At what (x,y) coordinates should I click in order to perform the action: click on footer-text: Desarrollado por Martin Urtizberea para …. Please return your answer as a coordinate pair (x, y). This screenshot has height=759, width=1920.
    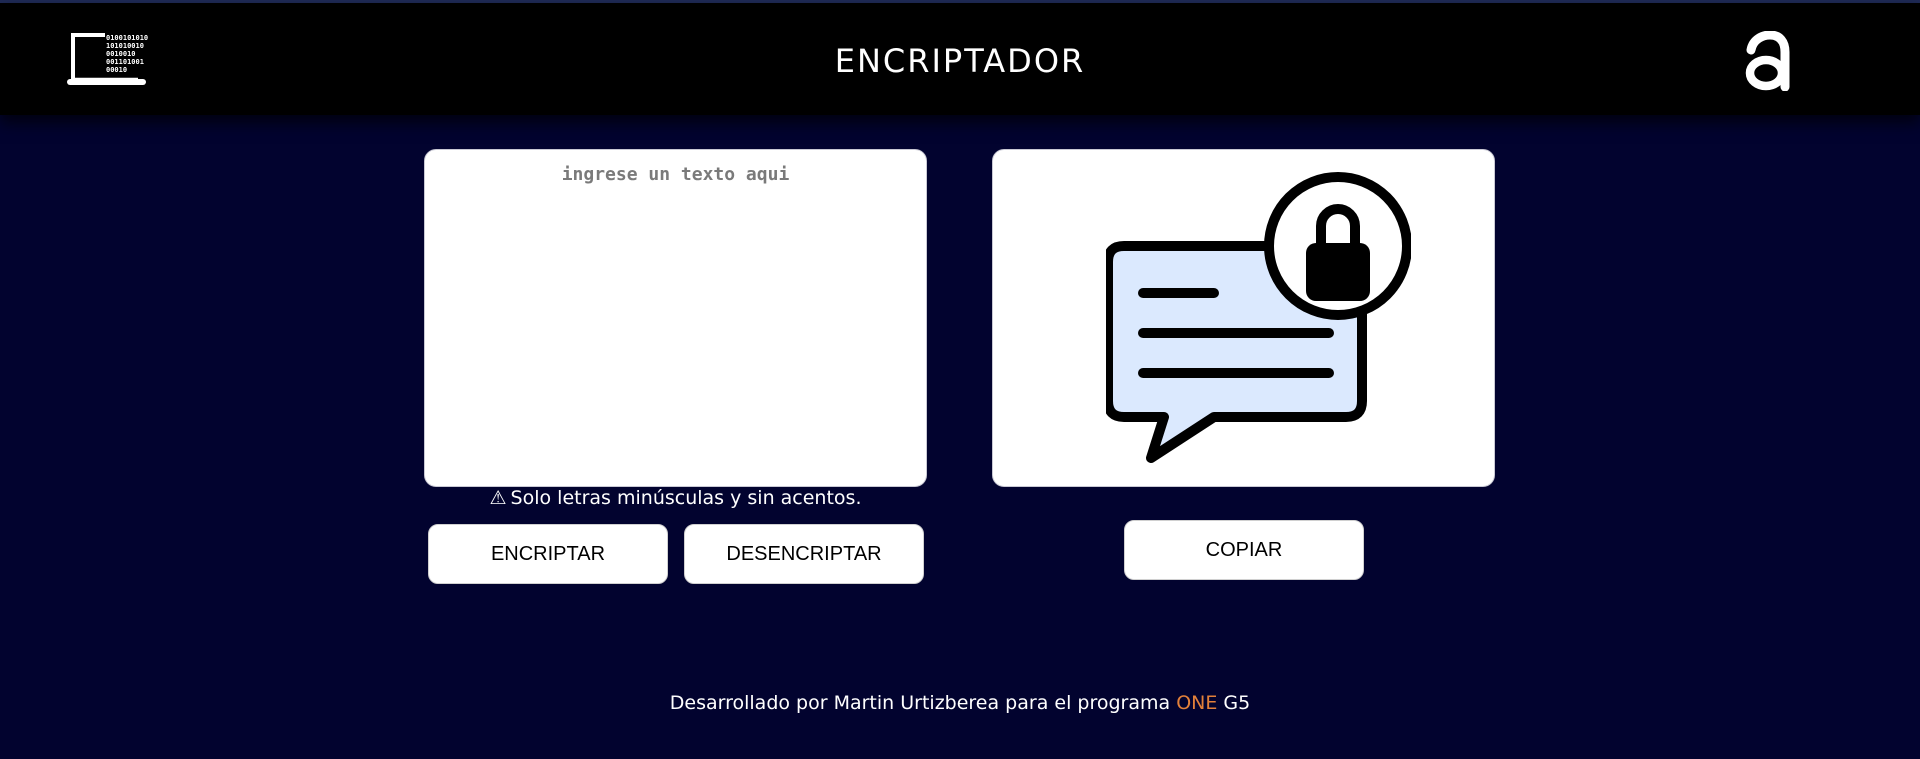
    Looking at the image, I should click on (920, 703).